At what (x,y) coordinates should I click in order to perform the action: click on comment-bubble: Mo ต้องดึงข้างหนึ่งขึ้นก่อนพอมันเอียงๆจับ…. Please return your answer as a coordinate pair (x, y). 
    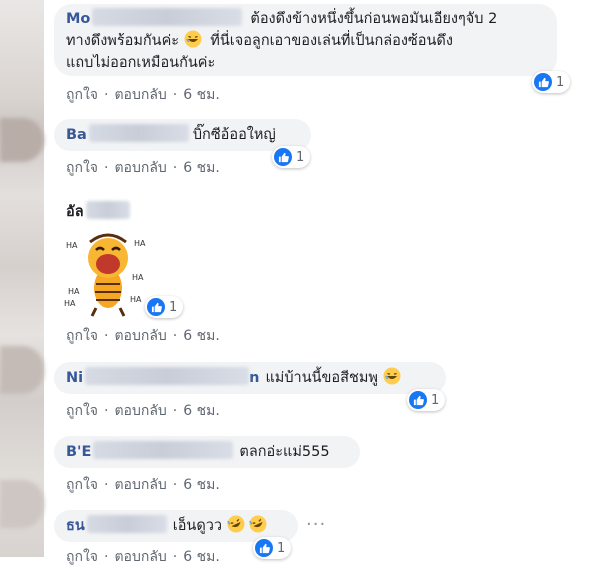
    Looking at the image, I should click on (305, 40).